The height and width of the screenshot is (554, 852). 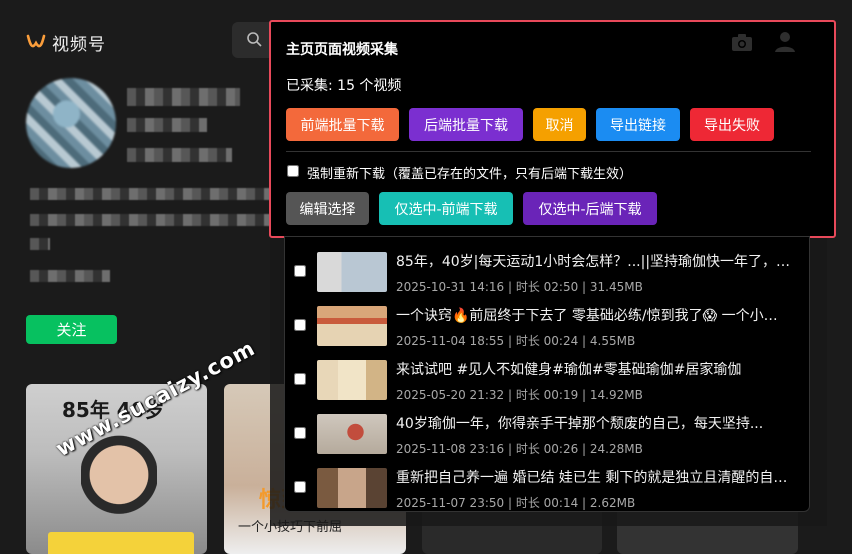 I want to click on profile-id-blurred, so click(x=167, y=125).